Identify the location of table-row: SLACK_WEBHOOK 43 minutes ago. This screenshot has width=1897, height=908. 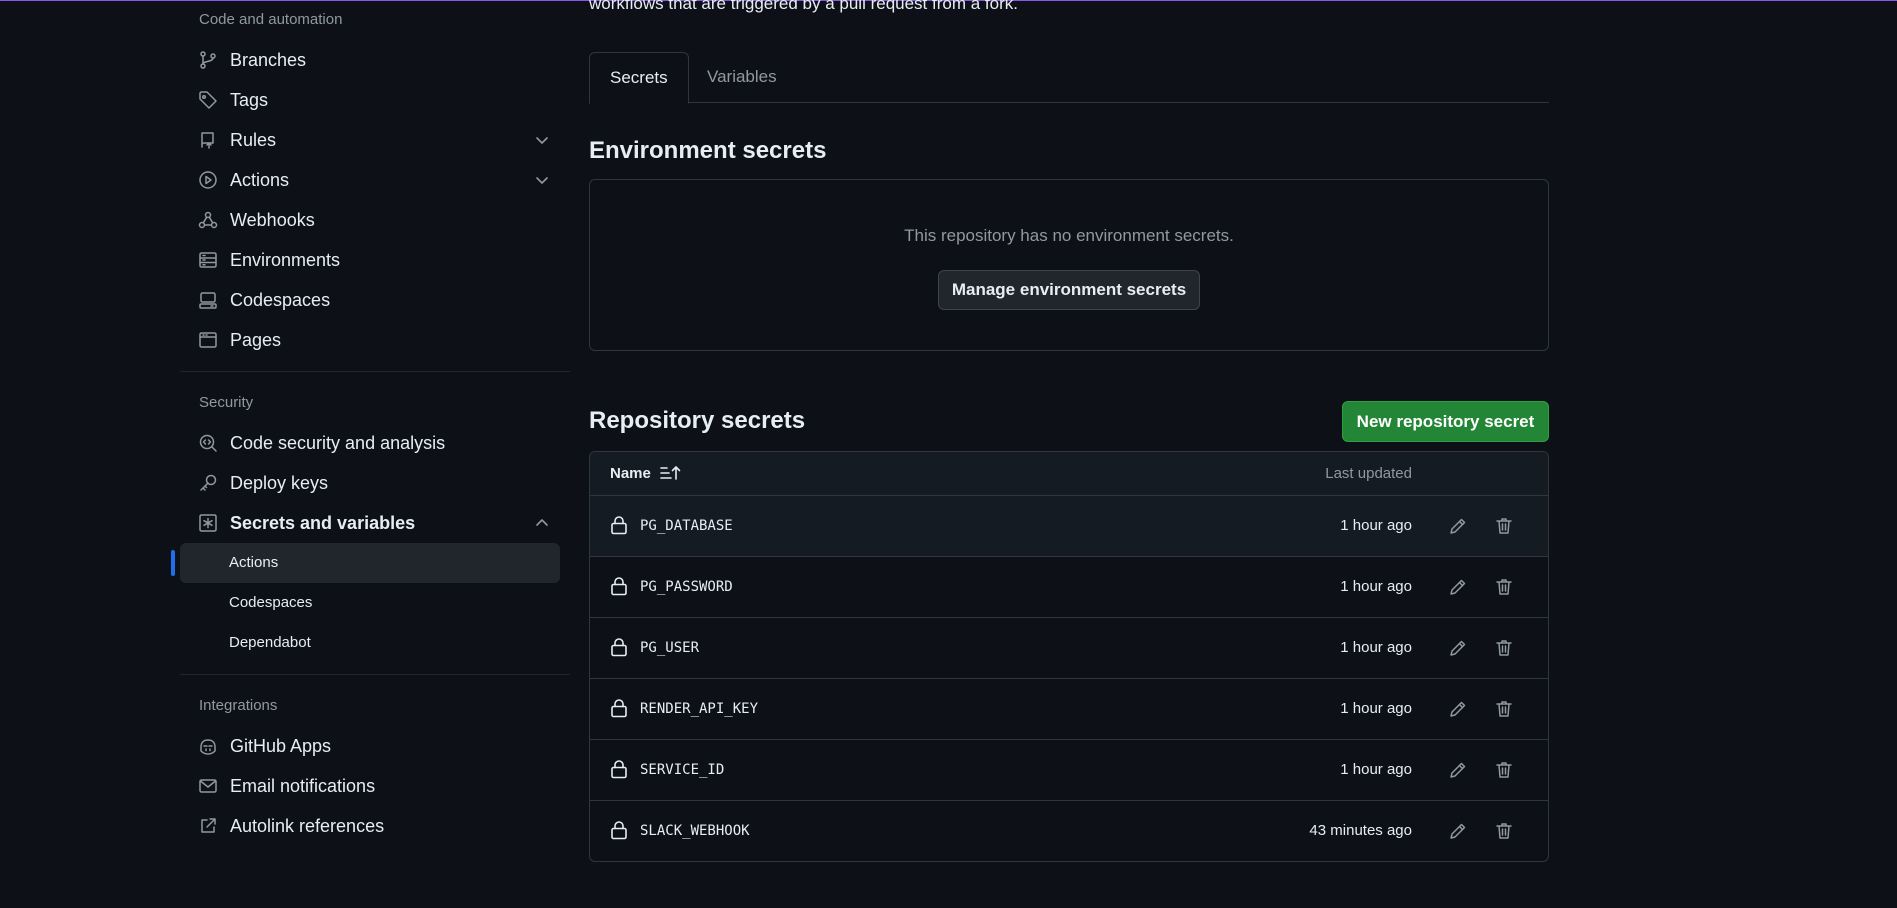
(1069, 831).